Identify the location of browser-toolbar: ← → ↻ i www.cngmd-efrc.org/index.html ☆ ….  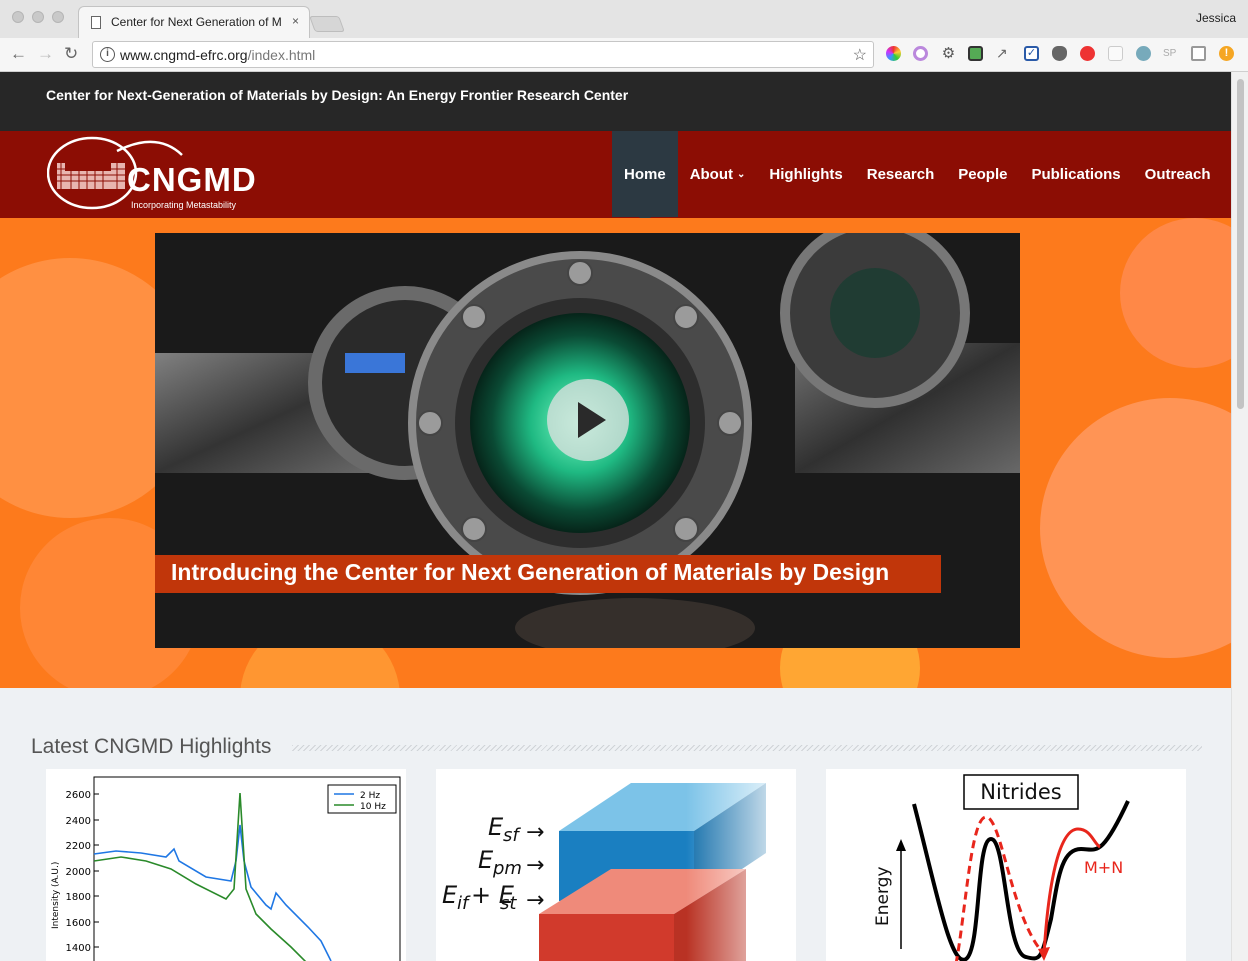
(624, 55).